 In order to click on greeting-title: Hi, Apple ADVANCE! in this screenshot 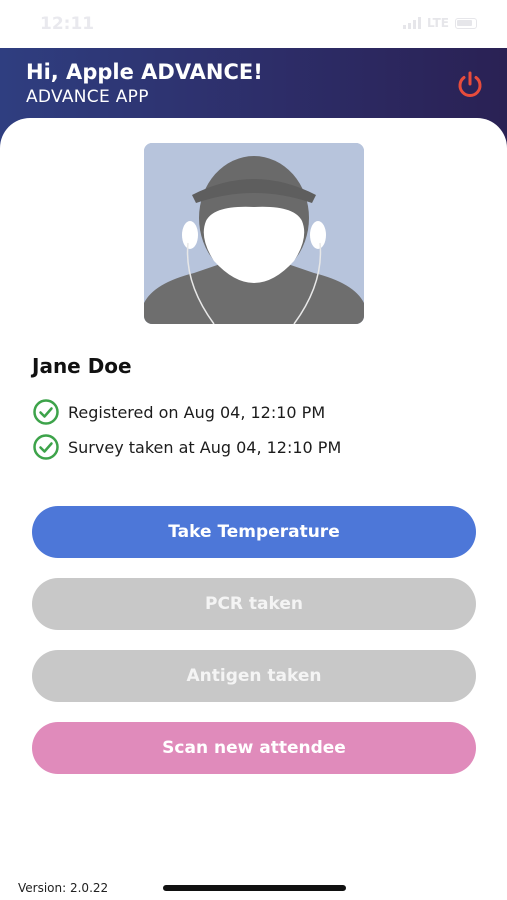, I will do `click(144, 72)`.